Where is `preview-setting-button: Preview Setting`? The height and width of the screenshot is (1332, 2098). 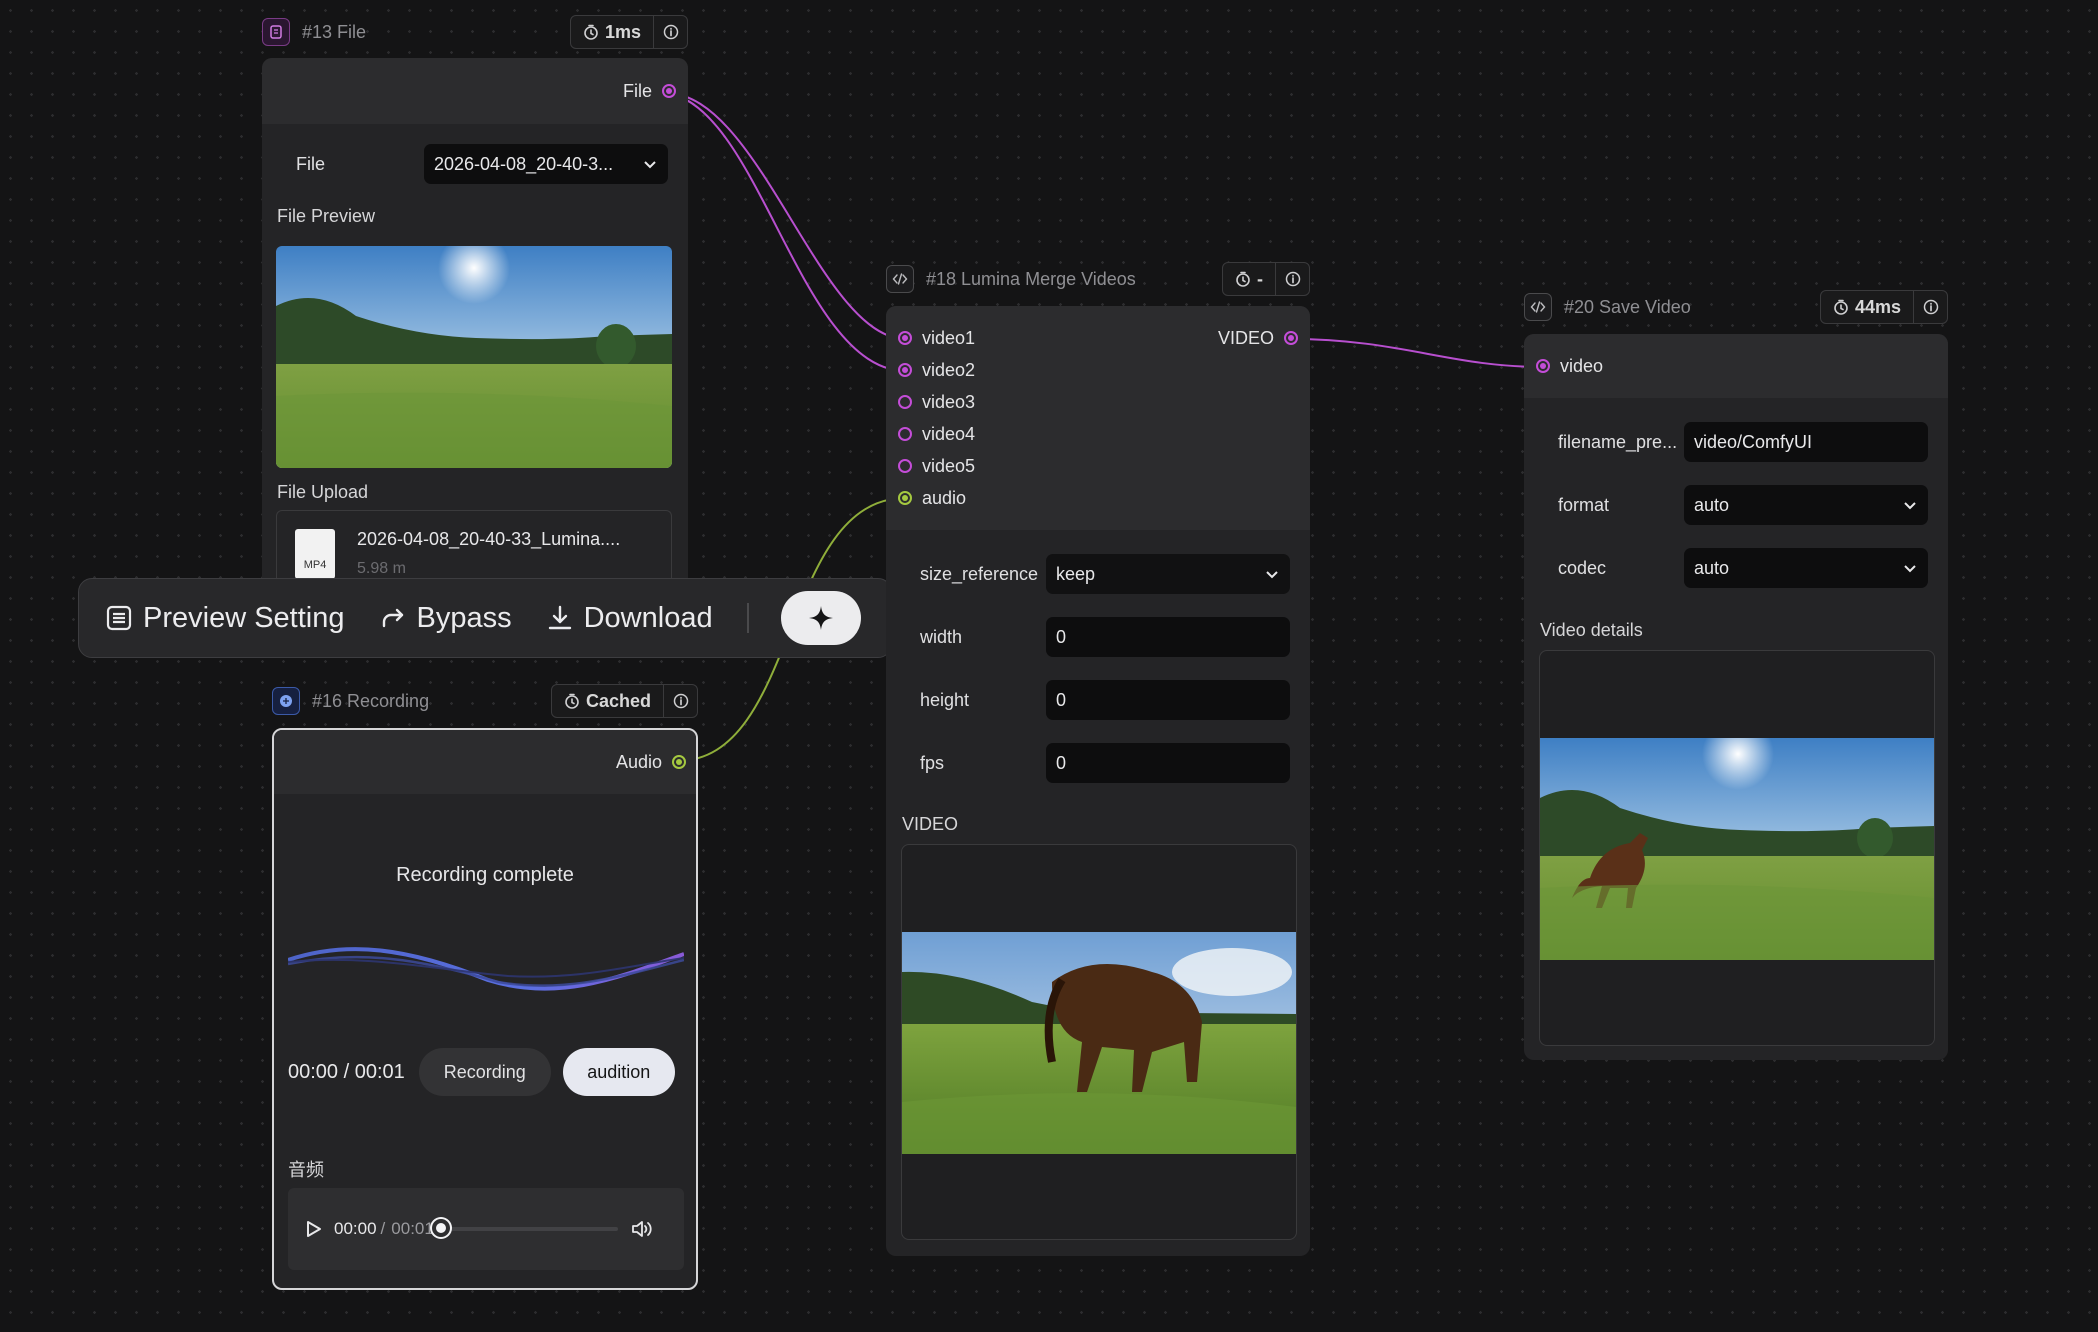 preview-setting-button: Preview Setting is located at coordinates (225, 618).